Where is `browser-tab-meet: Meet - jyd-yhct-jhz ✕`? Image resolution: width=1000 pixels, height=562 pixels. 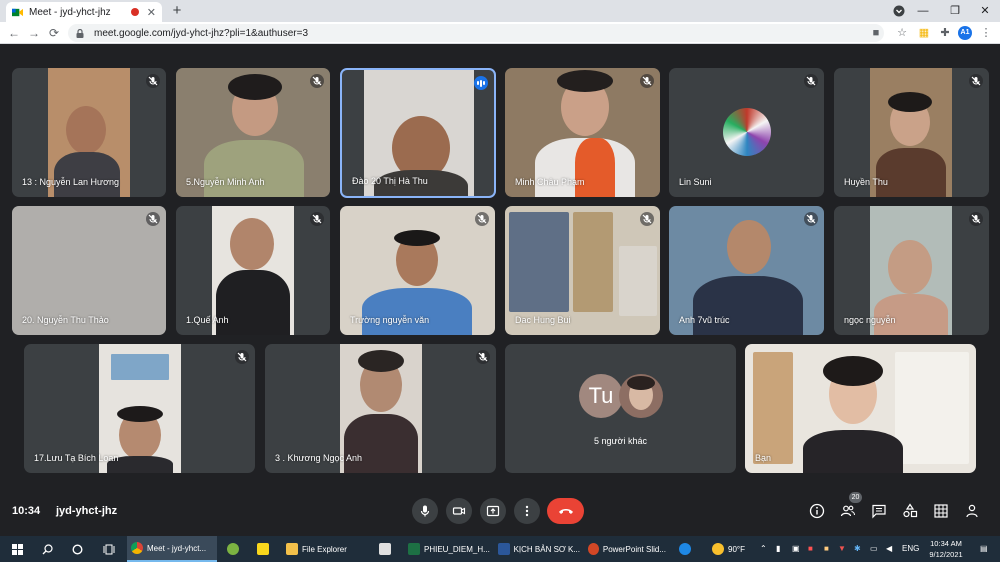
browser-tab-meet: Meet - jyd-yhct-jhz ✕ is located at coordinates (84, 12).